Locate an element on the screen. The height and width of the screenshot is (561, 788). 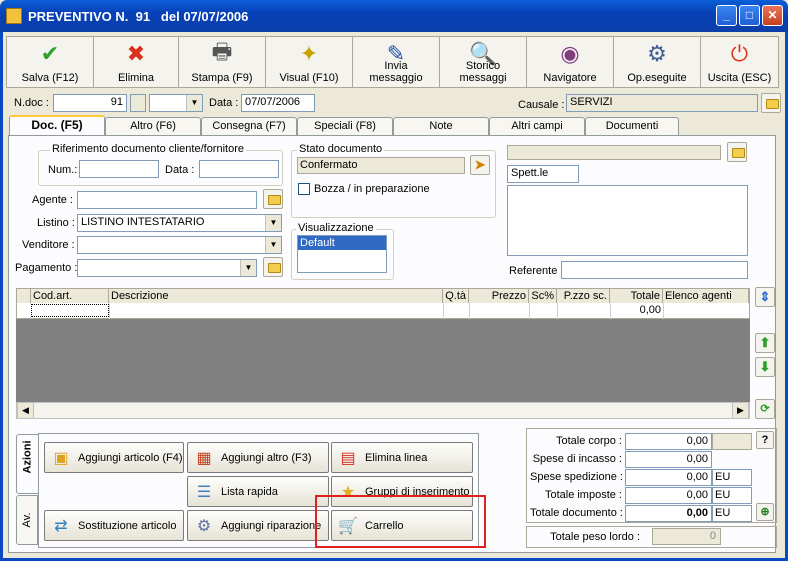
horizontal-scrollbar: ◀ ▶ is located at coordinates (383, 410).